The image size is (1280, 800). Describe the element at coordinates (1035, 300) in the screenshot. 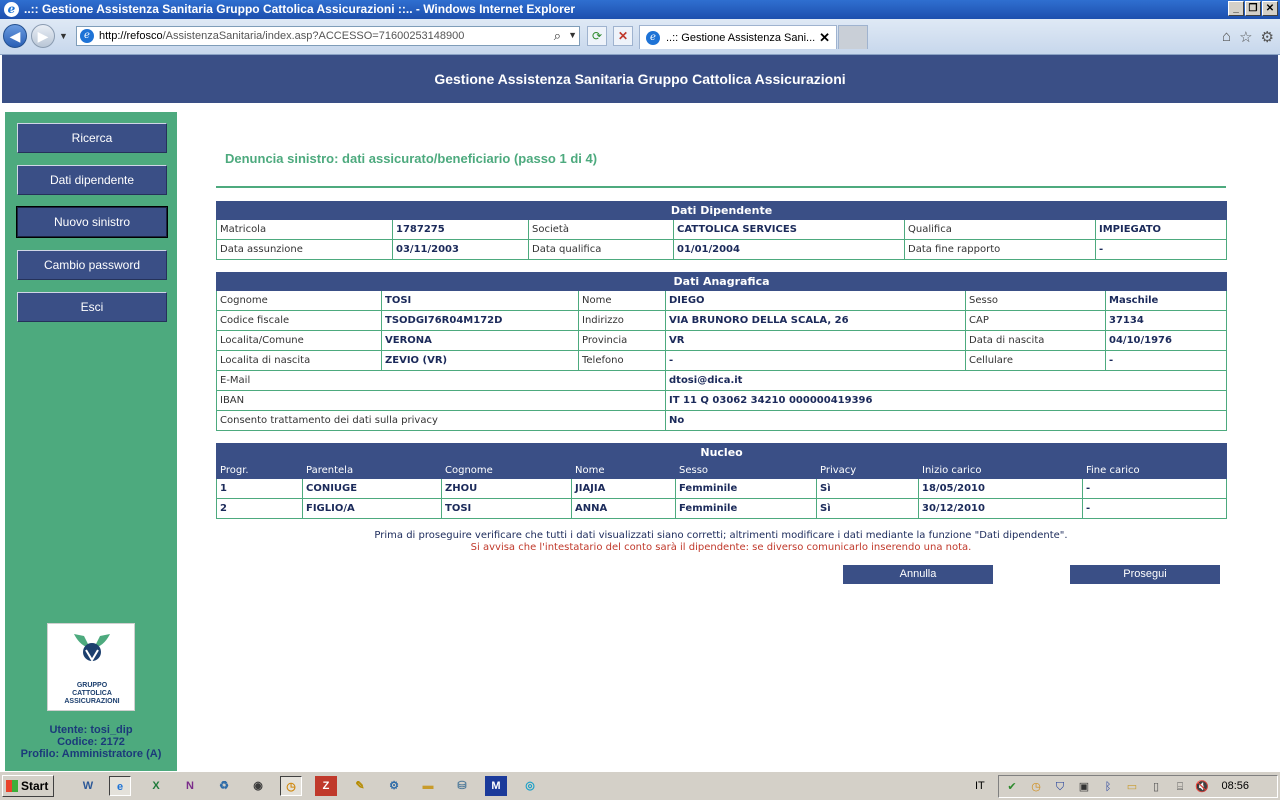

I see `field-label: Sesso` at that location.